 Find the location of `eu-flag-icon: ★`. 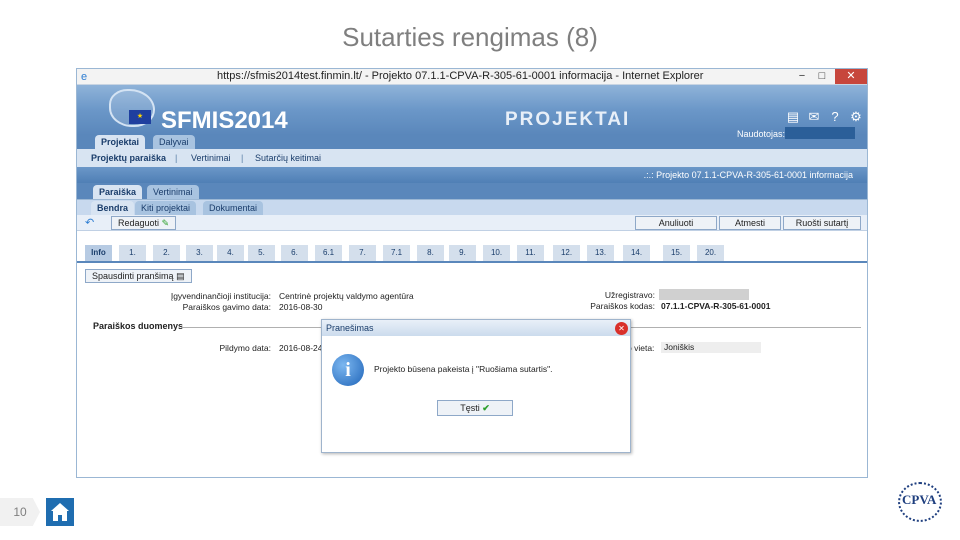

eu-flag-icon: ★ is located at coordinates (140, 117).